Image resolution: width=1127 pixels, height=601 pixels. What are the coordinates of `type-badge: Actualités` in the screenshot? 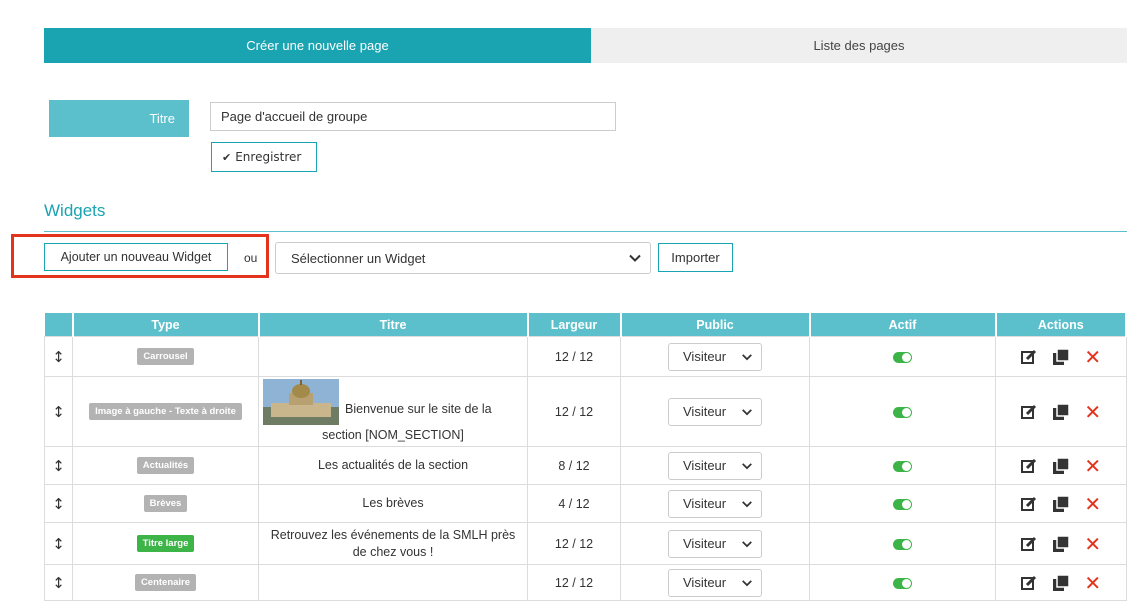 It's located at (165, 465).